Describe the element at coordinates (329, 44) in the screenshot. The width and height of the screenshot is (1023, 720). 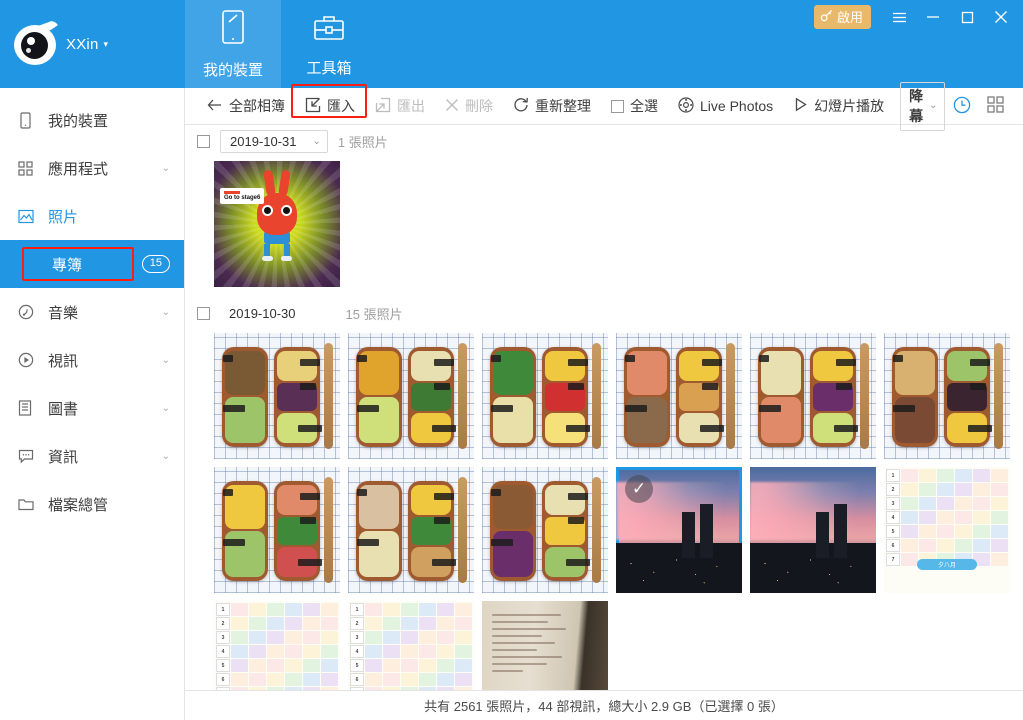
I see `nav-tab-toolbox: 工具箱` at that location.